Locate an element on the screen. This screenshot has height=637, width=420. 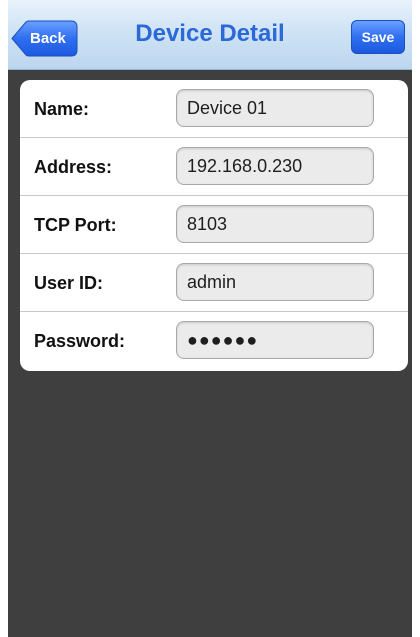
tcp-port-label: TCP Port: is located at coordinates (75, 225).